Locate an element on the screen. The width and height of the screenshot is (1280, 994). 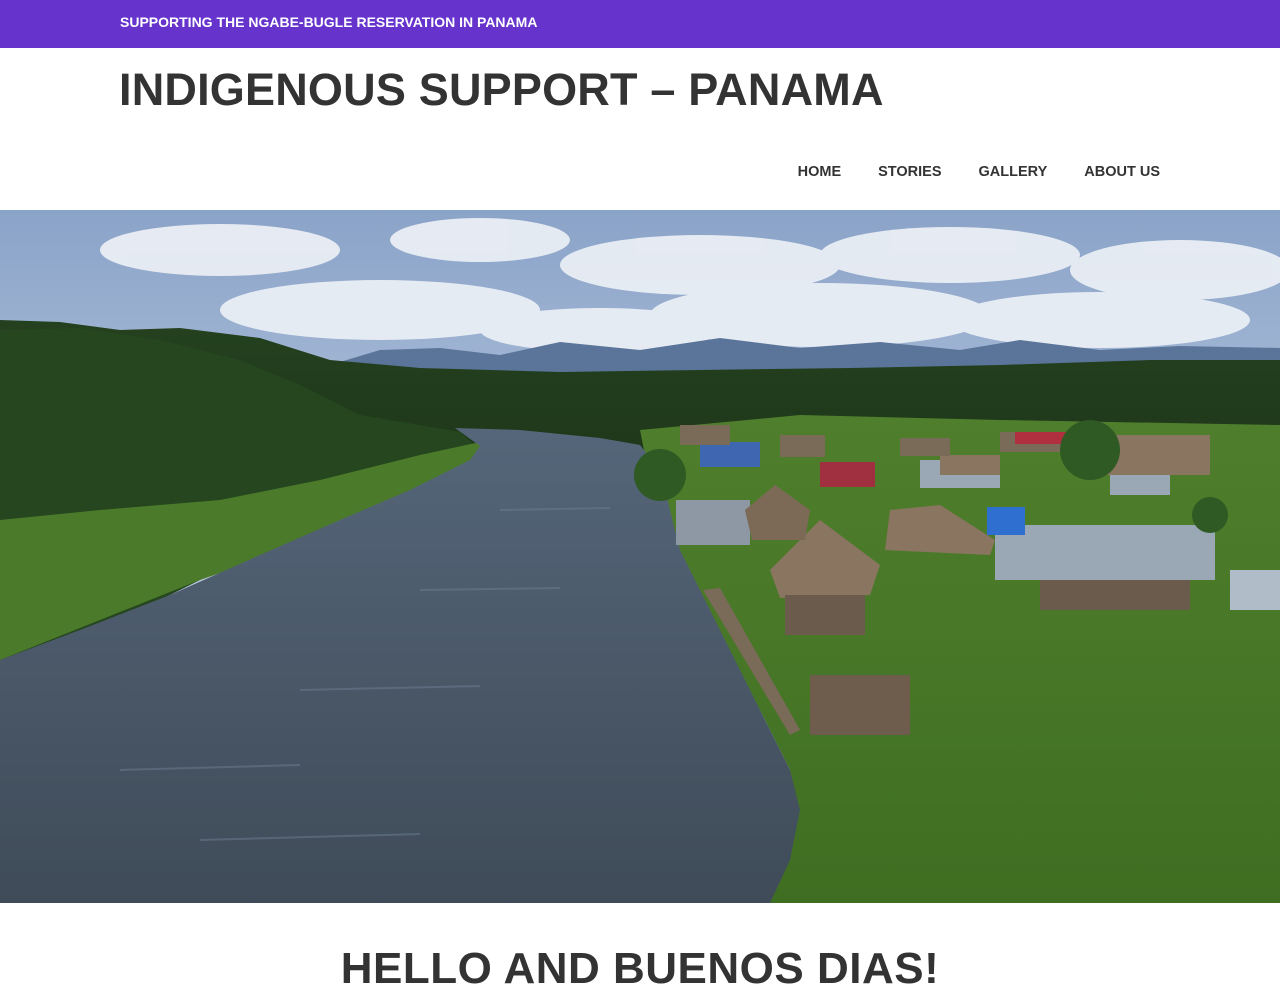
welcome-heading: HELLO AND BUENOS DIAS! is located at coordinates (640, 968).